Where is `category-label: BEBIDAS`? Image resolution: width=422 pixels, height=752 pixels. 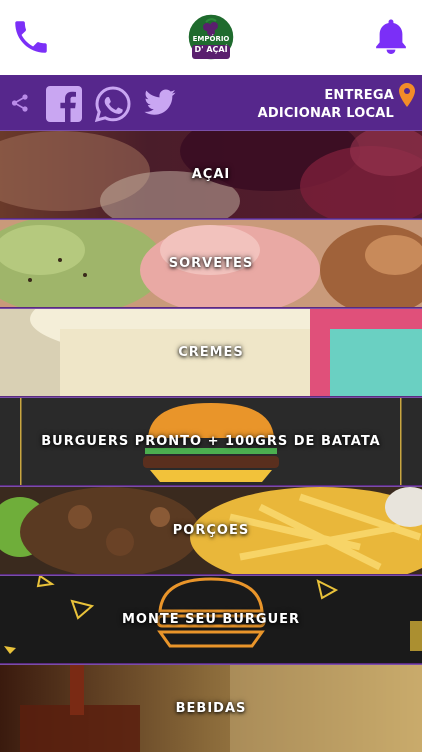
category-label: BEBIDAS is located at coordinates (211, 708).